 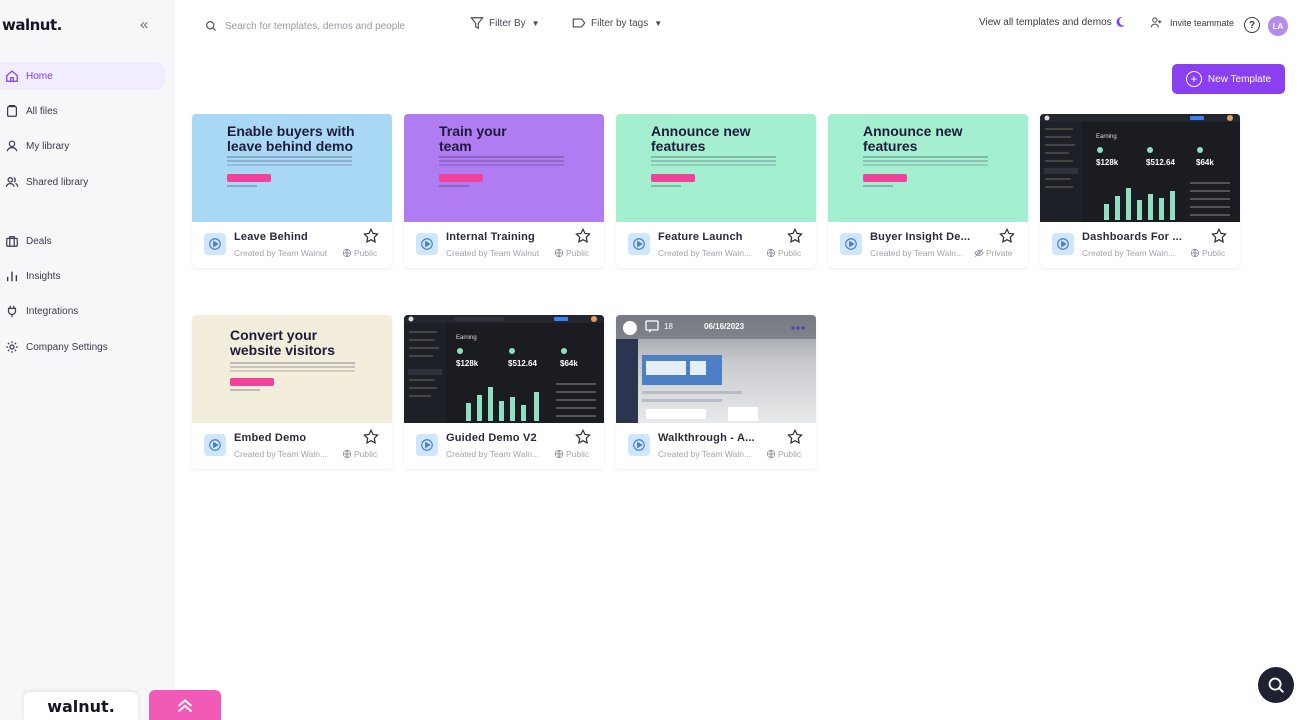 What do you see at coordinates (617, 23) in the screenshot?
I see `filter-tags-dropdown: Filter by tags ▼` at bounding box center [617, 23].